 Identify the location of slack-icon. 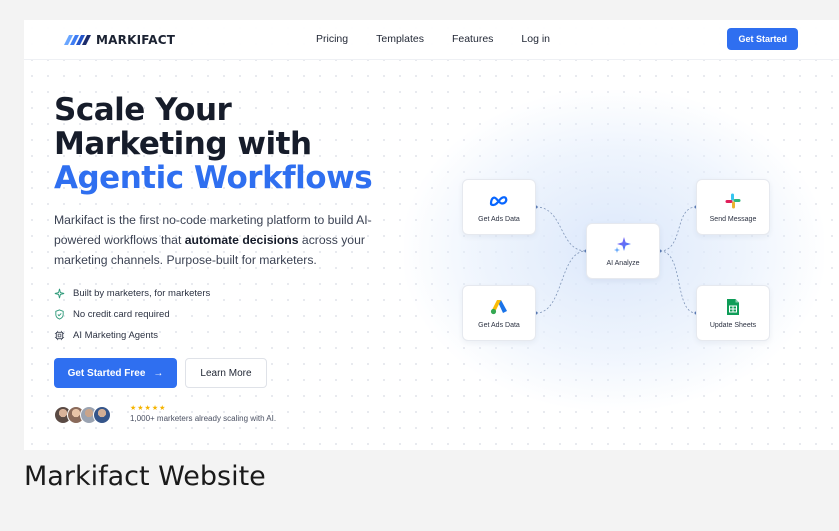
(733, 201).